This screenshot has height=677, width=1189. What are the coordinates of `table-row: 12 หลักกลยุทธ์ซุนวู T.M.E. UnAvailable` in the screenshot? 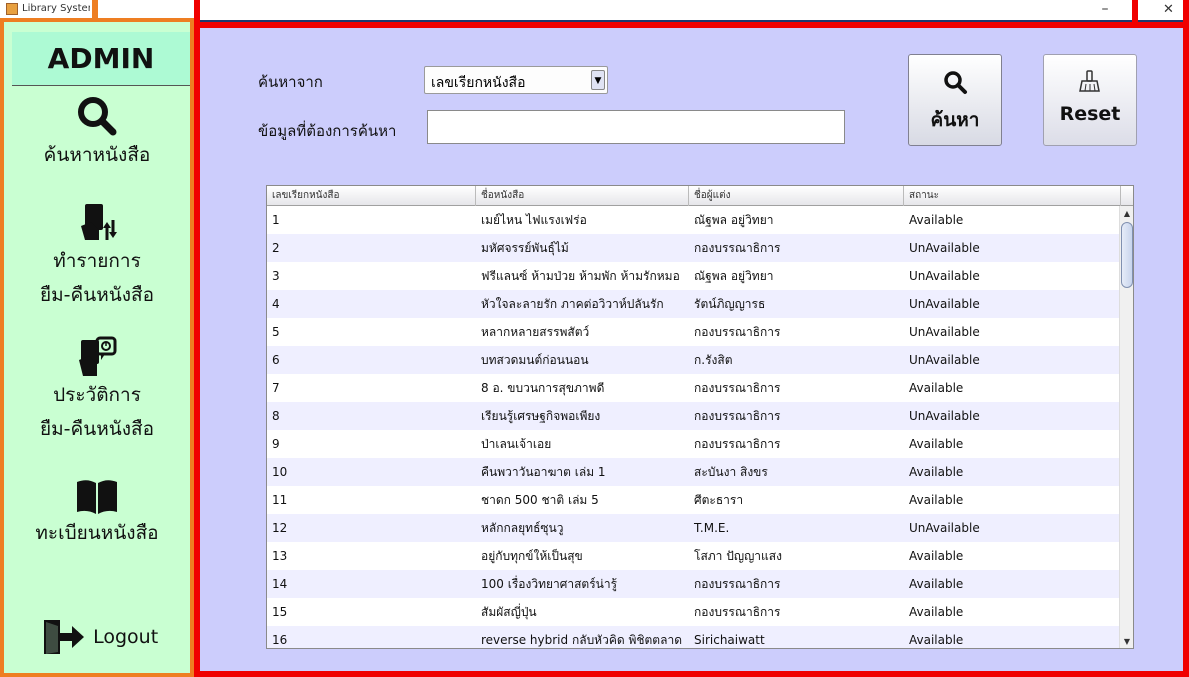 It's located at (693, 528).